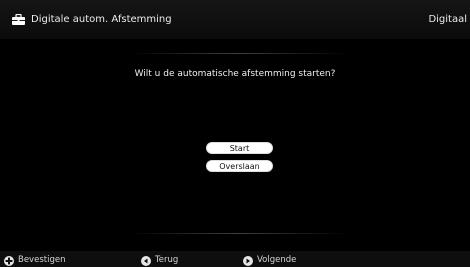  What do you see at coordinates (167, 260) in the screenshot?
I see `back-label: Terug` at bounding box center [167, 260].